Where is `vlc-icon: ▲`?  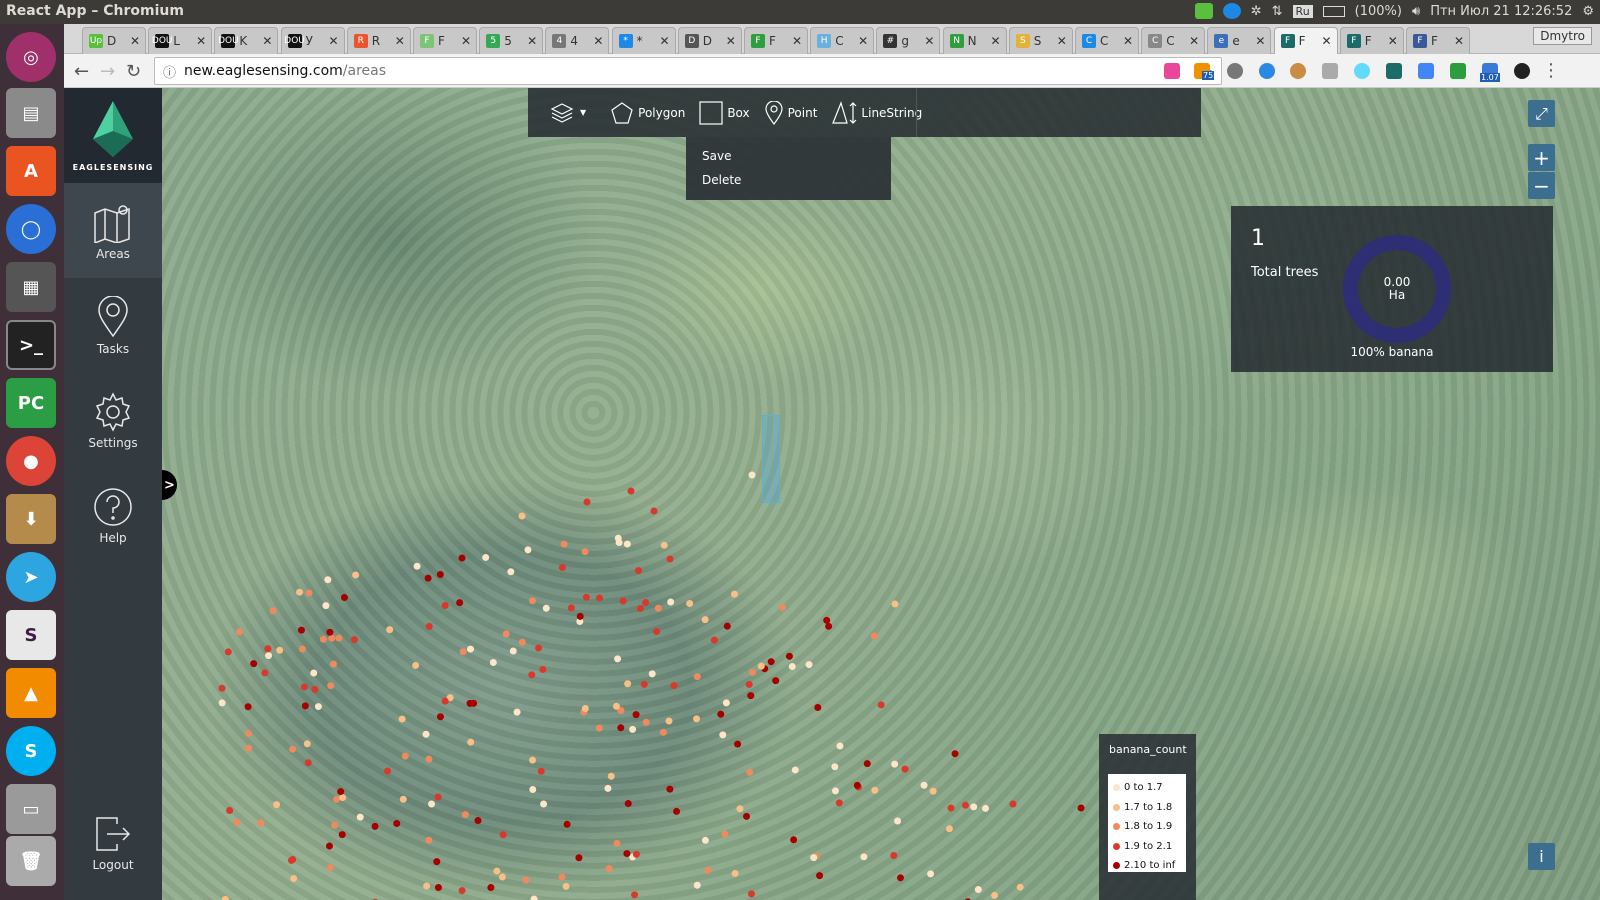
vlc-icon: ▲ is located at coordinates (31, 693).